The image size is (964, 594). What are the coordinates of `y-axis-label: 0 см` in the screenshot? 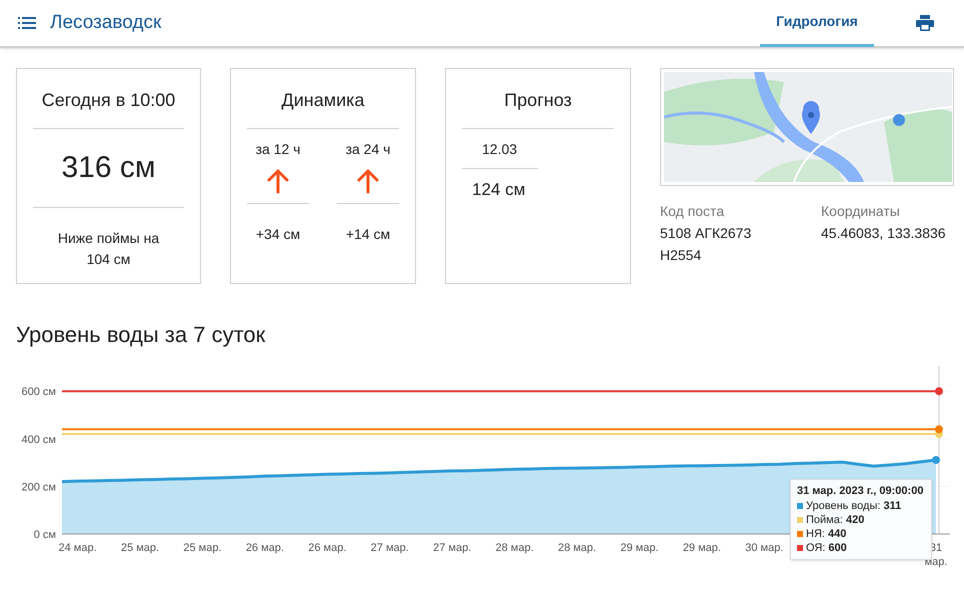 It's located at (45, 535).